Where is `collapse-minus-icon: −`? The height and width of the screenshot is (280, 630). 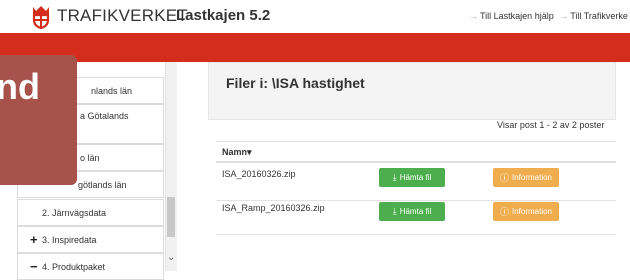
collapse-minus-icon: − is located at coordinates (34, 266).